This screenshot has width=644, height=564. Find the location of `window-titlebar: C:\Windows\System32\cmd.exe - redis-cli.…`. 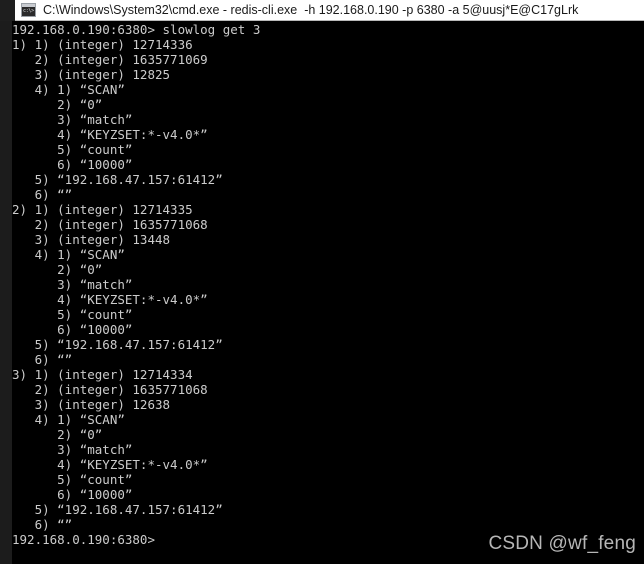

window-titlebar: C:\Windows\System32\cmd.exe - redis-cli.… is located at coordinates (322, 10).